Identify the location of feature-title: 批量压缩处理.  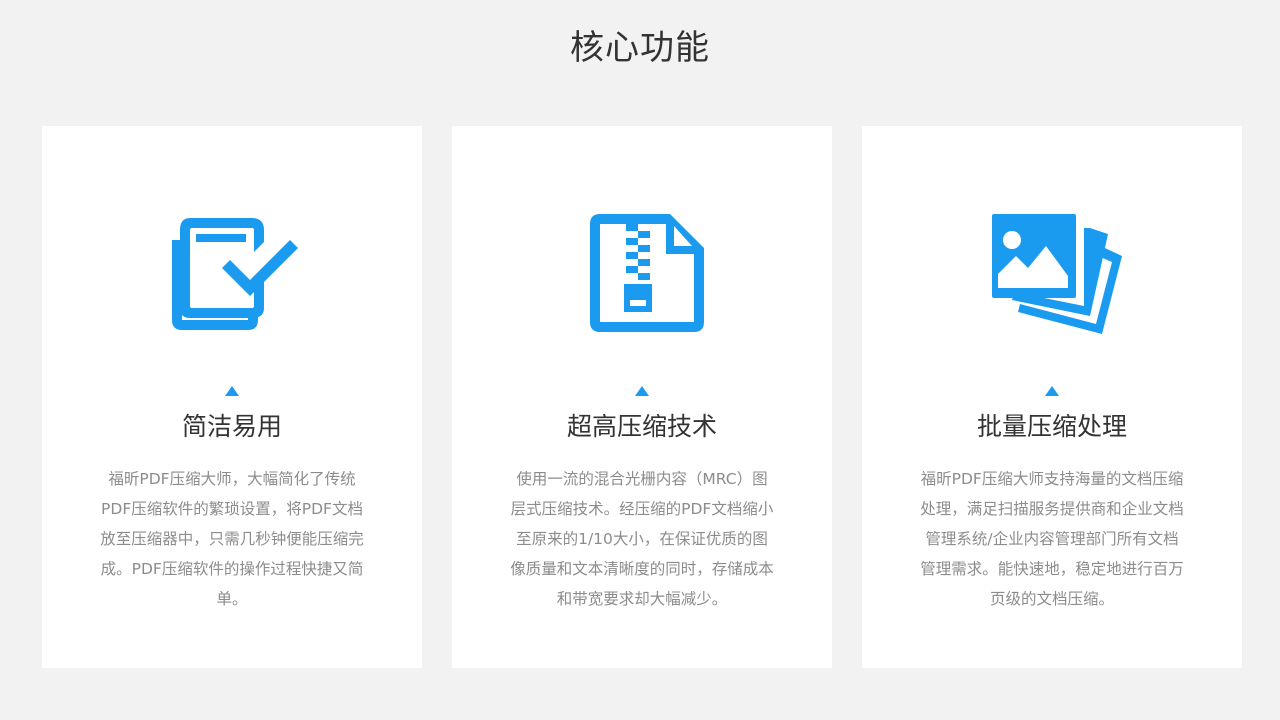
(1051, 426).